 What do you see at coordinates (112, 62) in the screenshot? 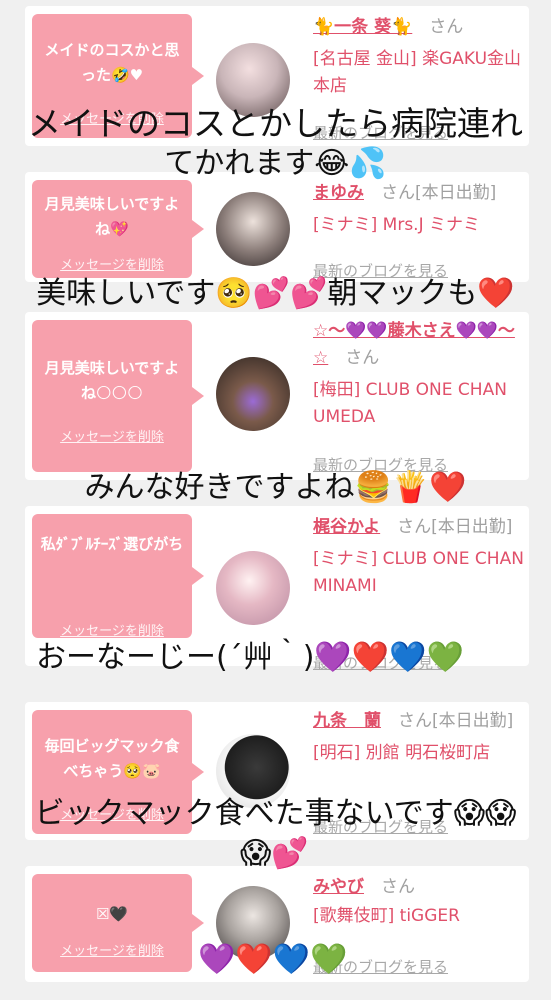
I see `message-text: メイドのコスかと思った🤣♥` at bounding box center [112, 62].